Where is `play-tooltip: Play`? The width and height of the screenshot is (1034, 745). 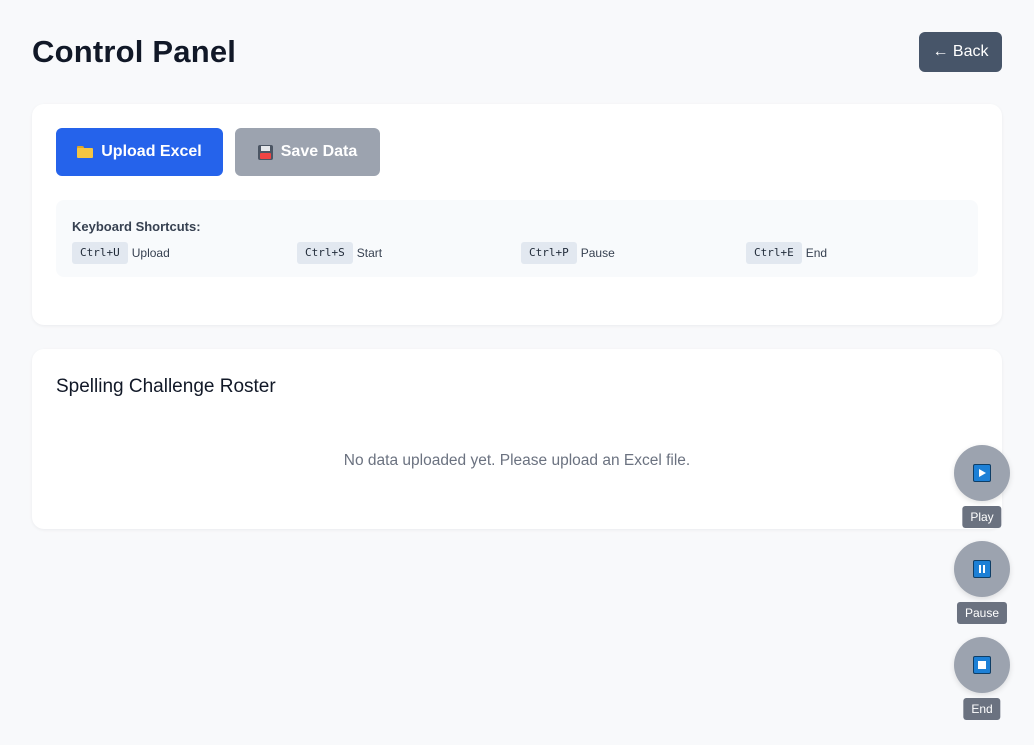
play-tooltip: Play is located at coordinates (982, 517).